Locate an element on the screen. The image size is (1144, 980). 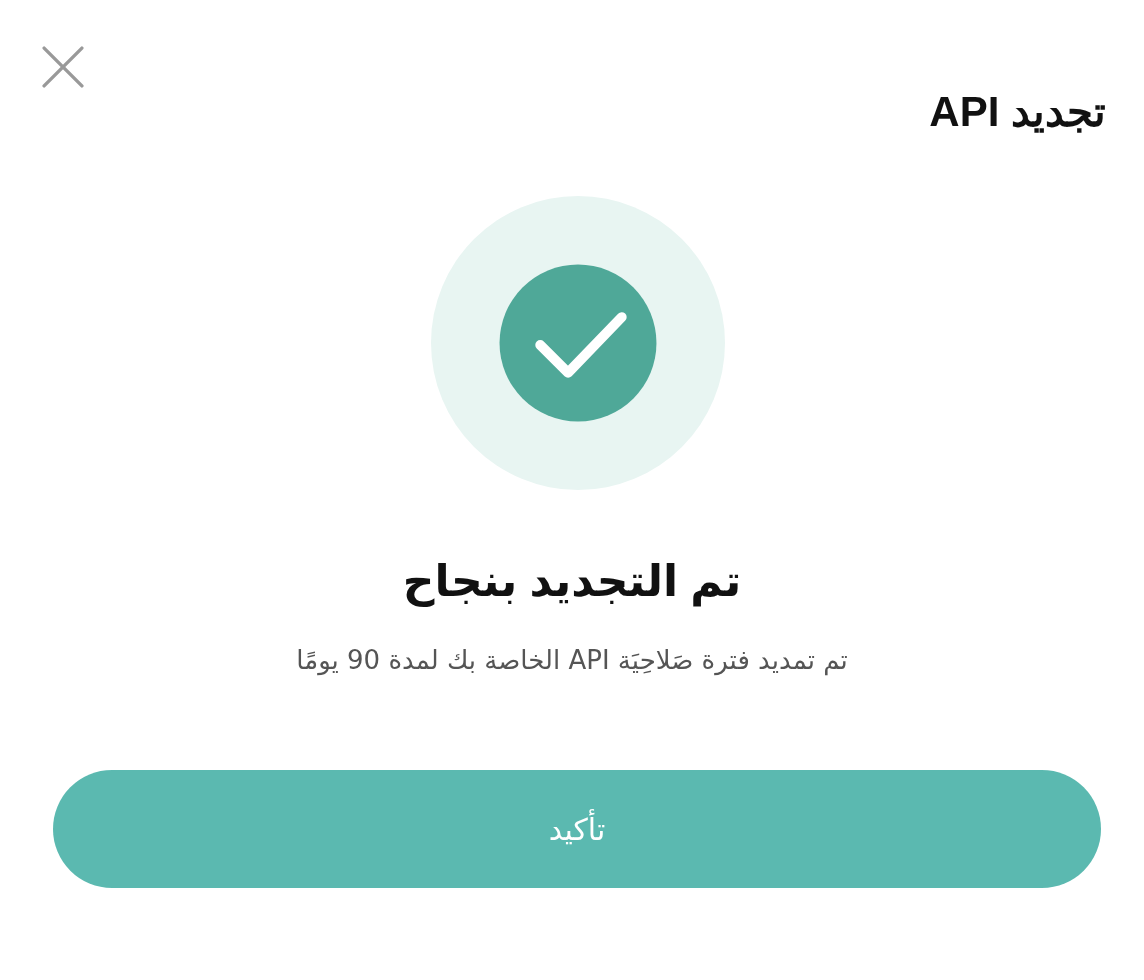
success-message: تم تمديد فترة صَلاحِيَة API الخاصة بك لمدة 90 يومًا is located at coordinates (572, 661).